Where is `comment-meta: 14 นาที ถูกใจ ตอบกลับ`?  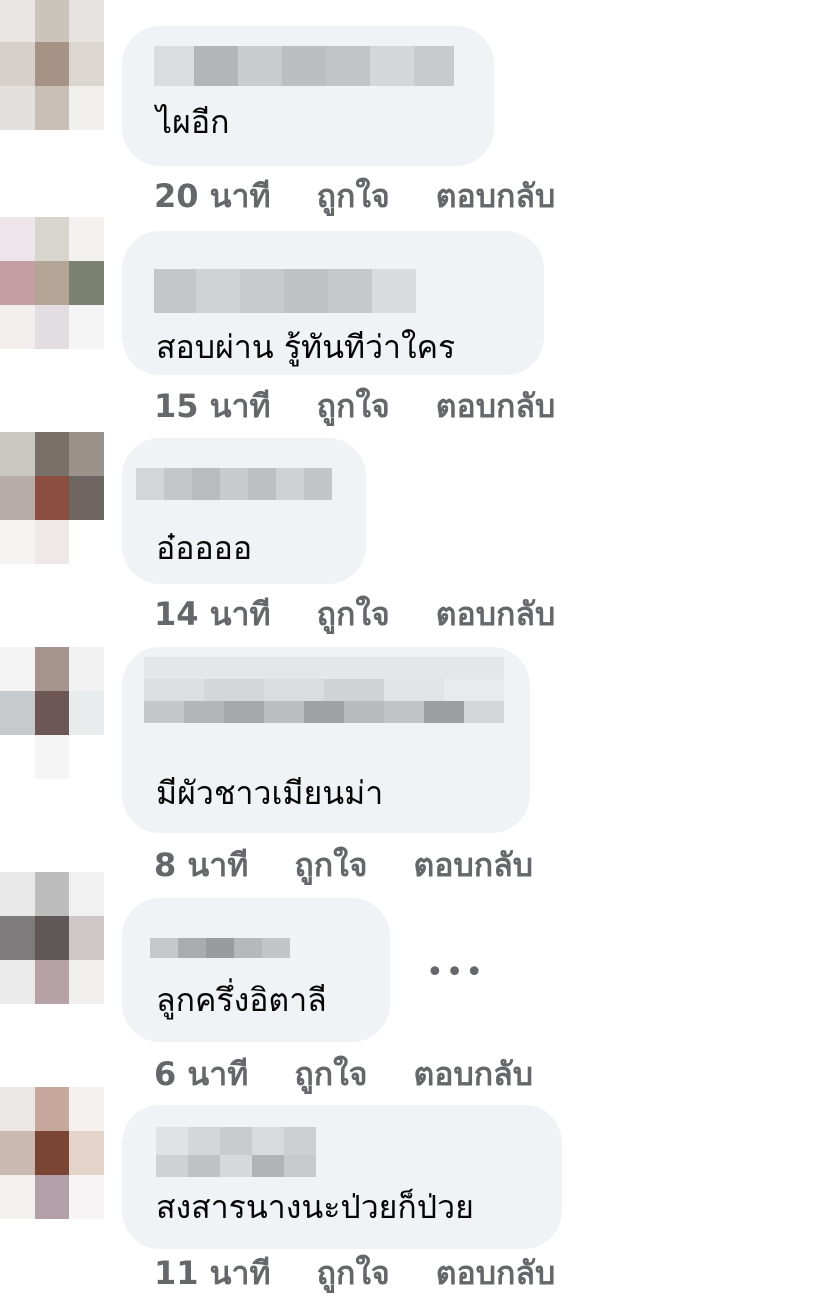
comment-meta: 14 นาที ถูกใจ ตอบกลับ is located at coordinates (354, 614).